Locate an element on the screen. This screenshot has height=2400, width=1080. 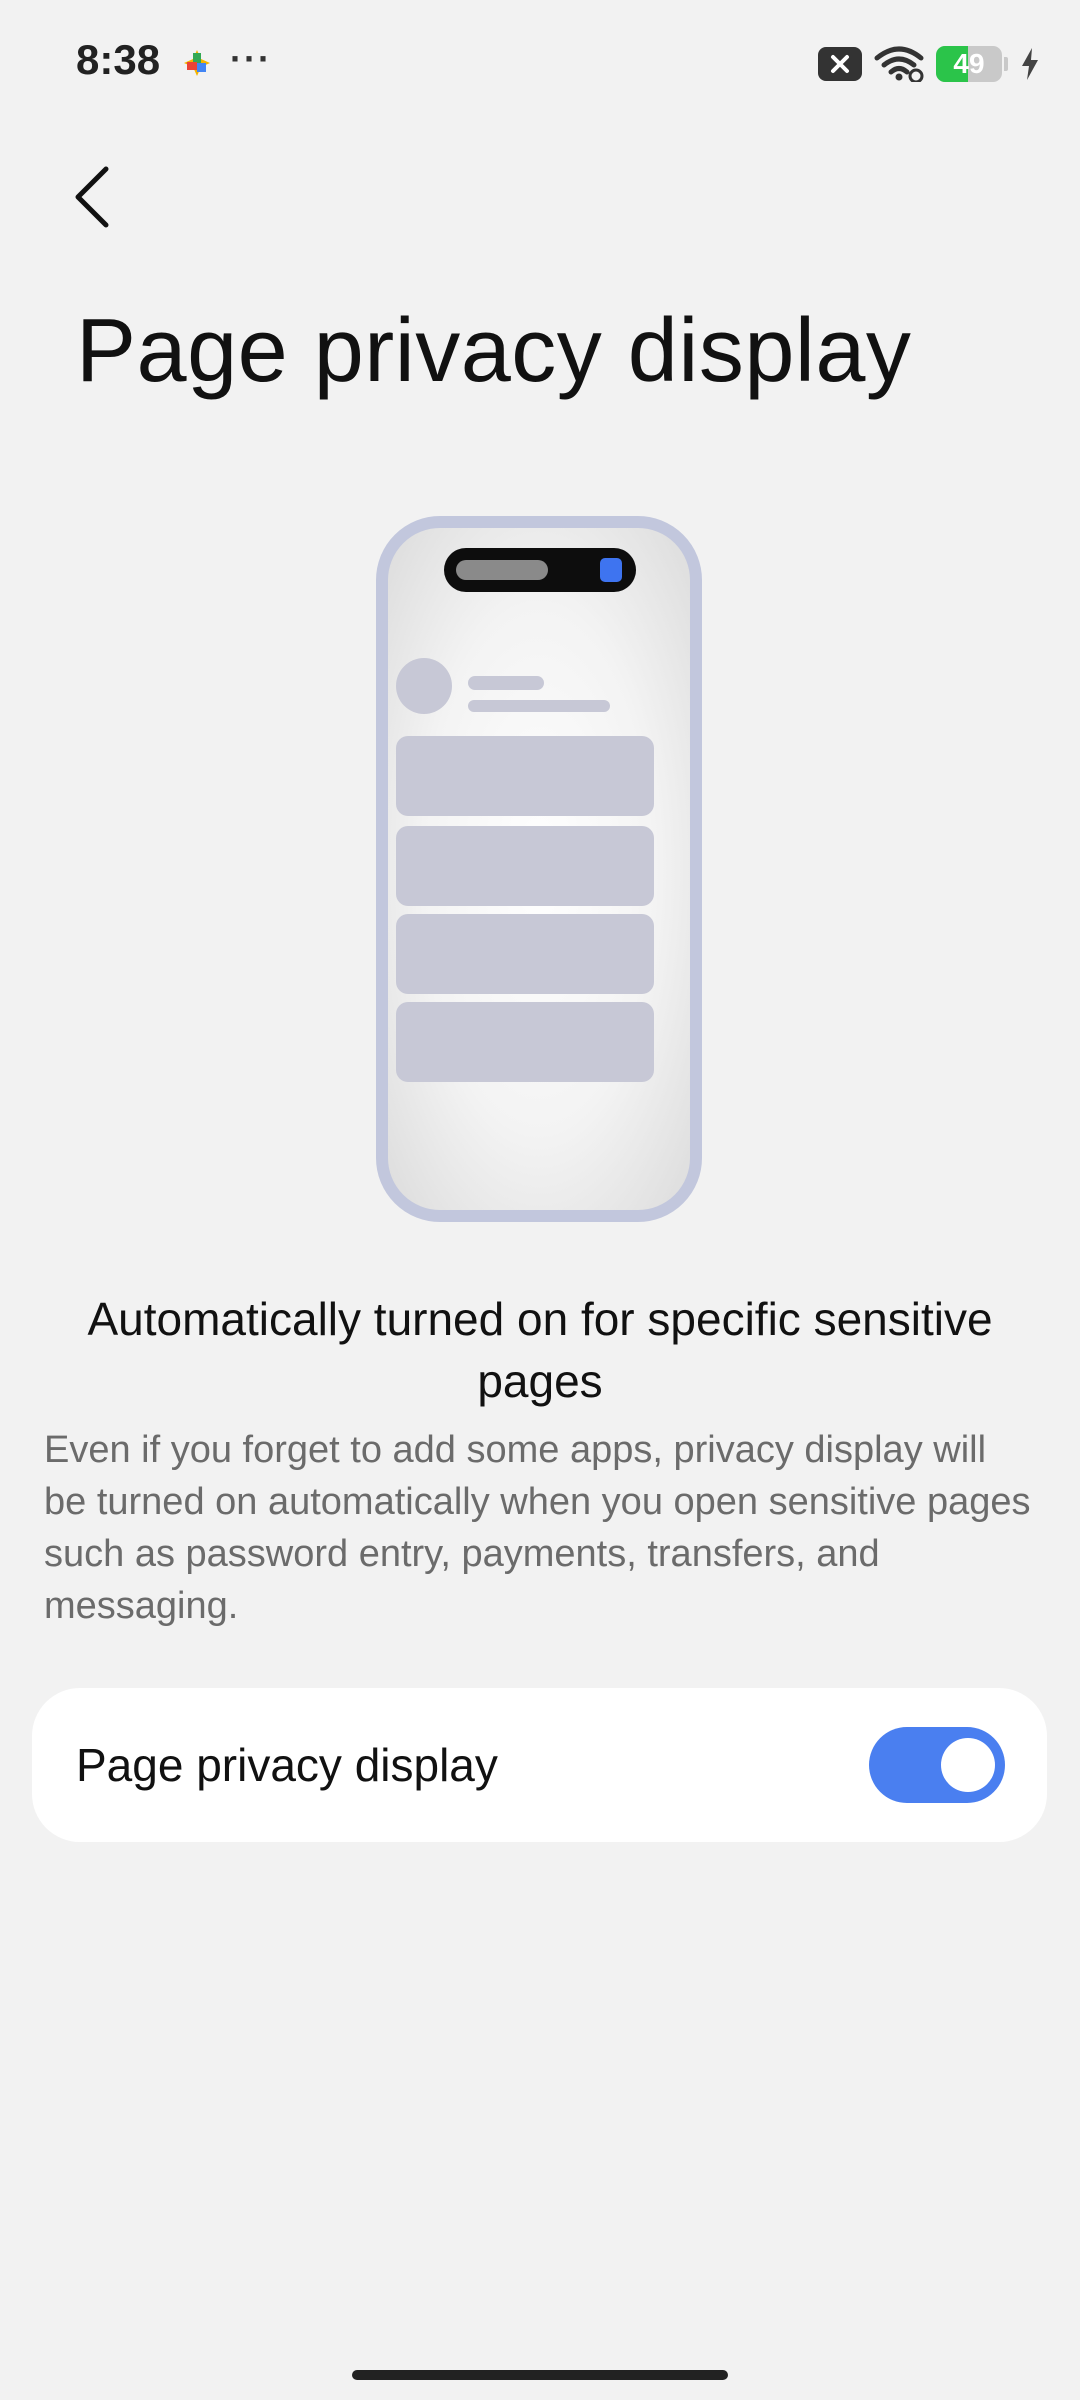
status-icons: 49 is located at coordinates (929, 64).